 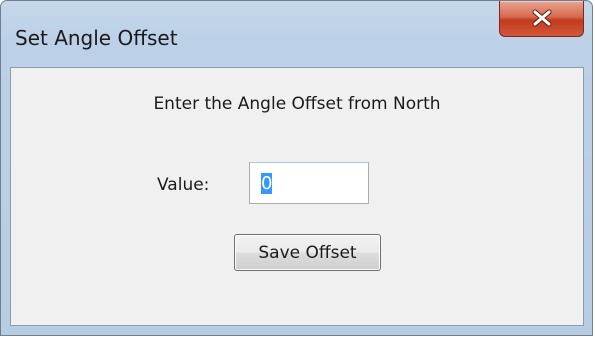 What do you see at coordinates (309, 183) in the screenshot?
I see `angle-offset-input` at bounding box center [309, 183].